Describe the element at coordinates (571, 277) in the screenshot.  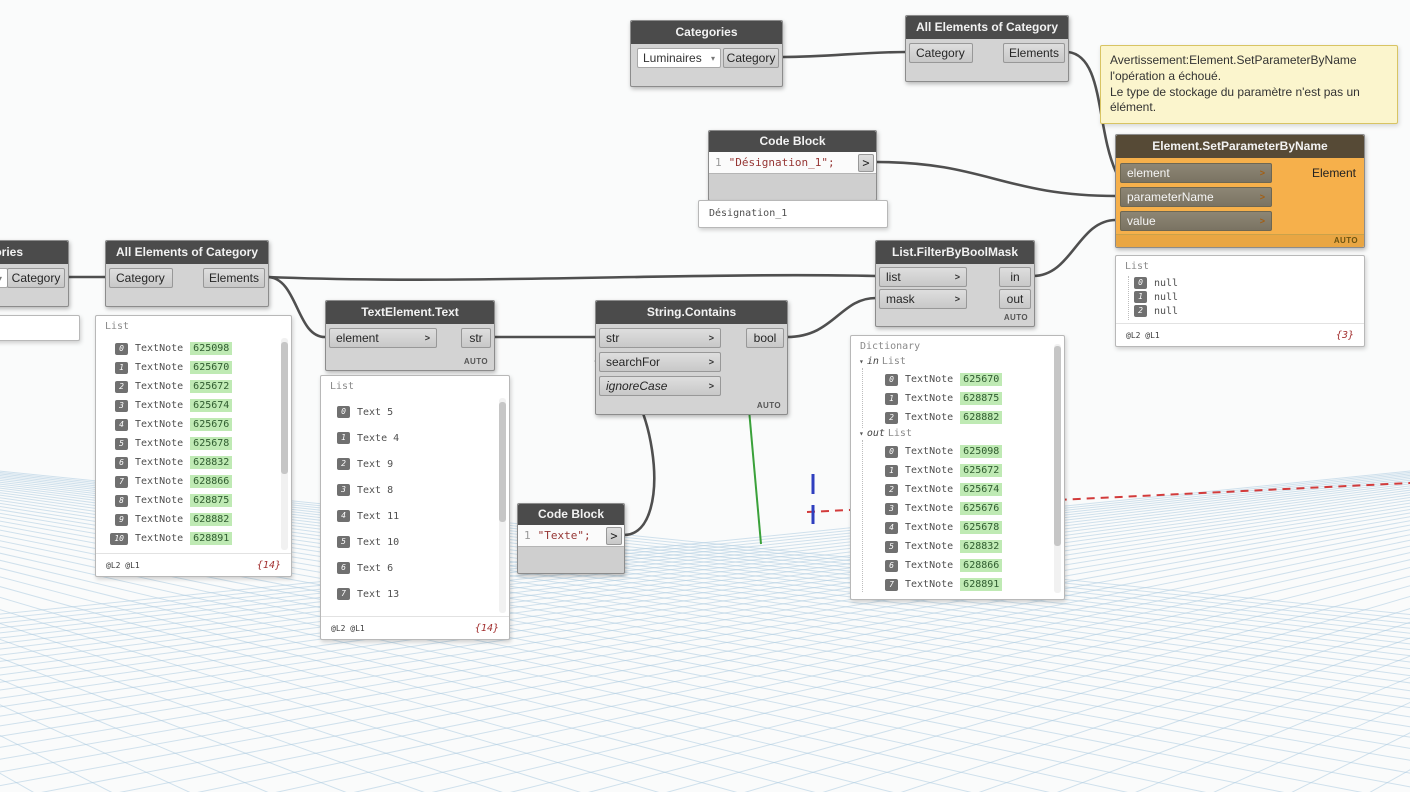
I see `wire-elements-to-filterlist` at that location.